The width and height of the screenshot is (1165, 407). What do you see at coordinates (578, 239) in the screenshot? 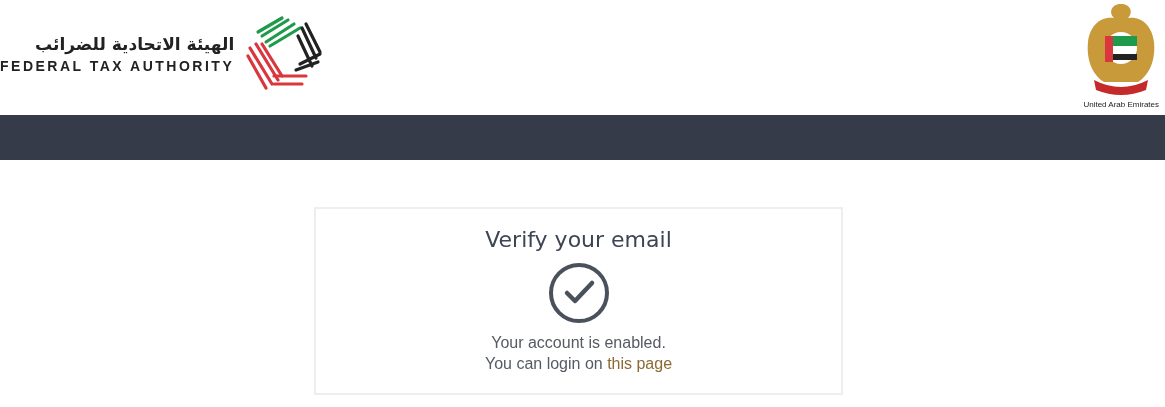
I see `card-title: Verify your email` at bounding box center [578, 239].